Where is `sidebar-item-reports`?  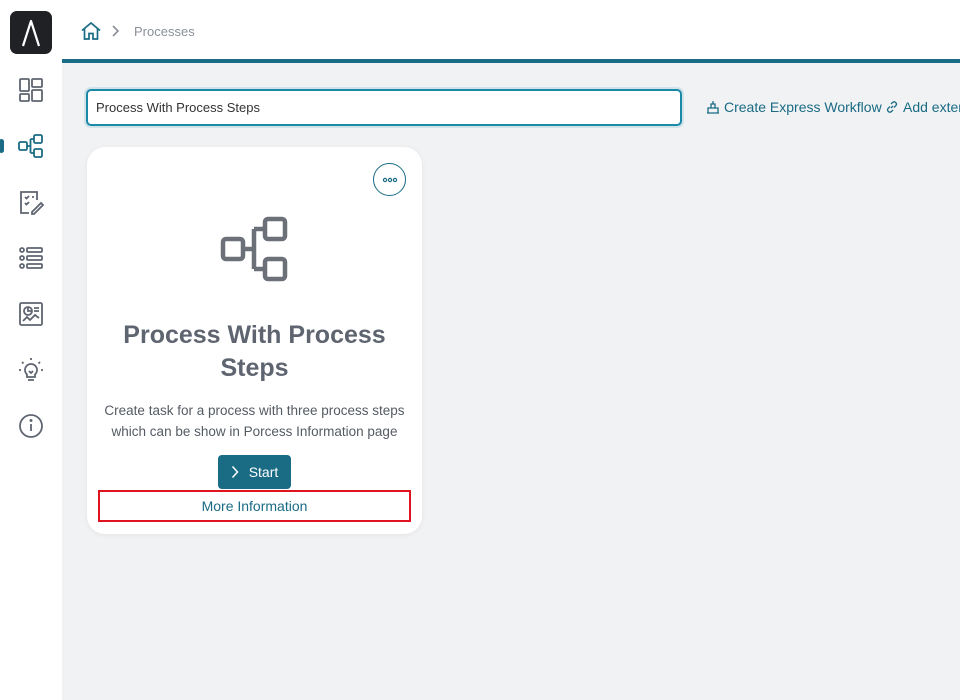
sidebar-item-reports is located at coordinates (31, 314).